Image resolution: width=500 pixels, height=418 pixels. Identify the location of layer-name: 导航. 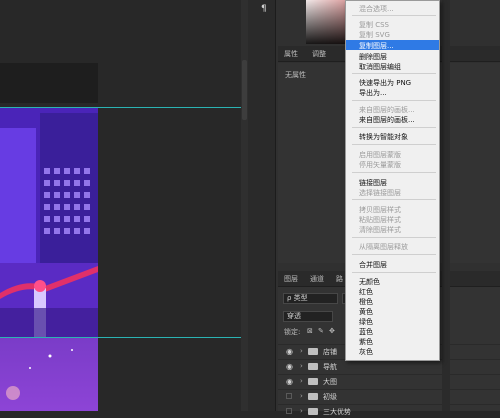
(330, 367).